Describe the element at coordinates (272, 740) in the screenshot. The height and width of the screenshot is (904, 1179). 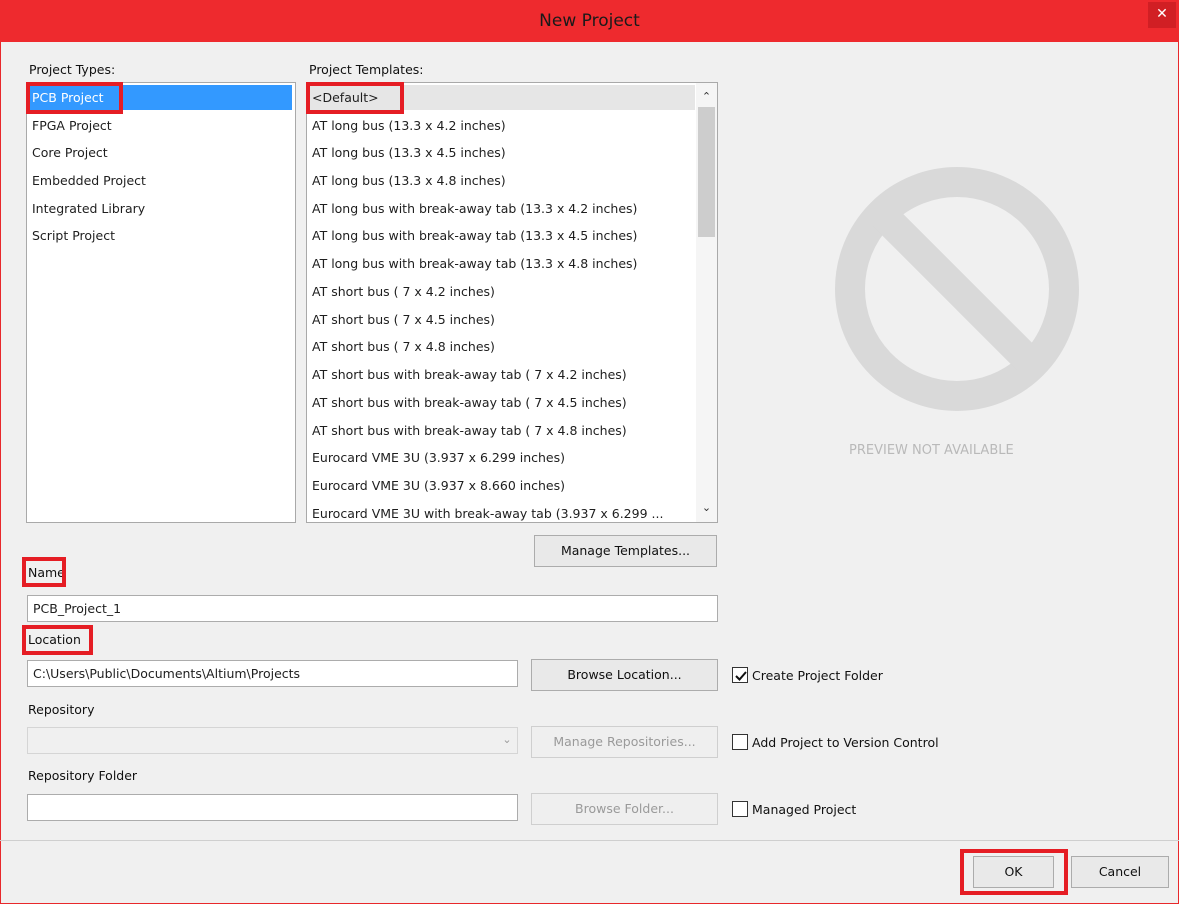
I see `repository-select` at that location.